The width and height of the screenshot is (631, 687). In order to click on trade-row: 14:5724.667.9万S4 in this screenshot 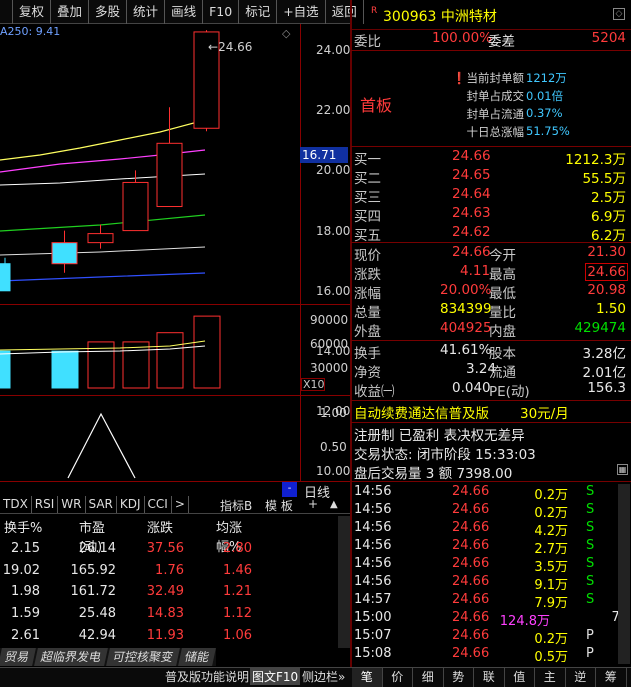, I will do `click(492, 601)`.